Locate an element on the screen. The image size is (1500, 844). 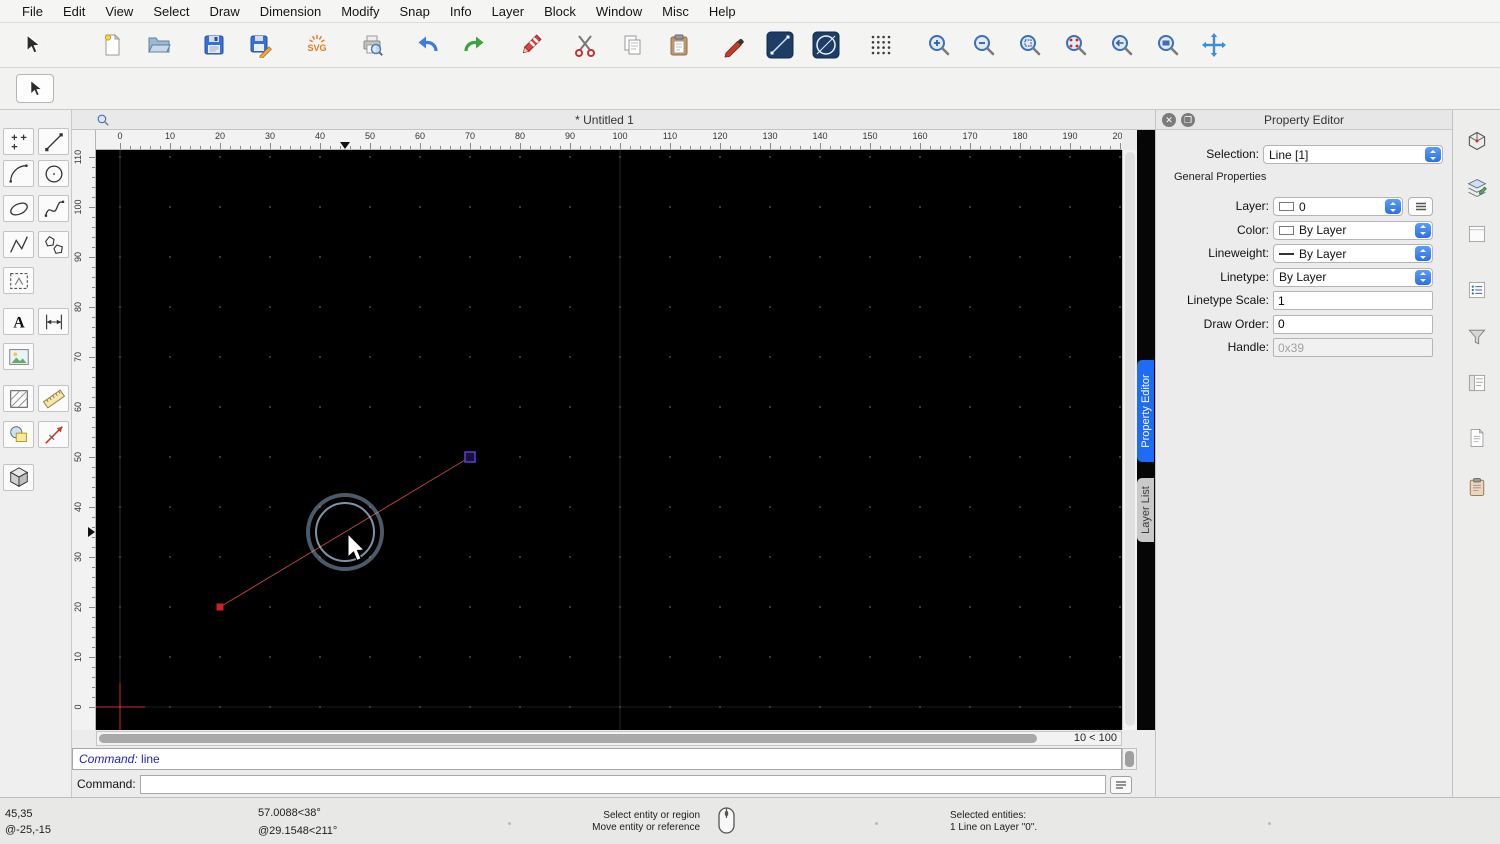
main-toolbar: SVG is located at coordinates (750, 45).